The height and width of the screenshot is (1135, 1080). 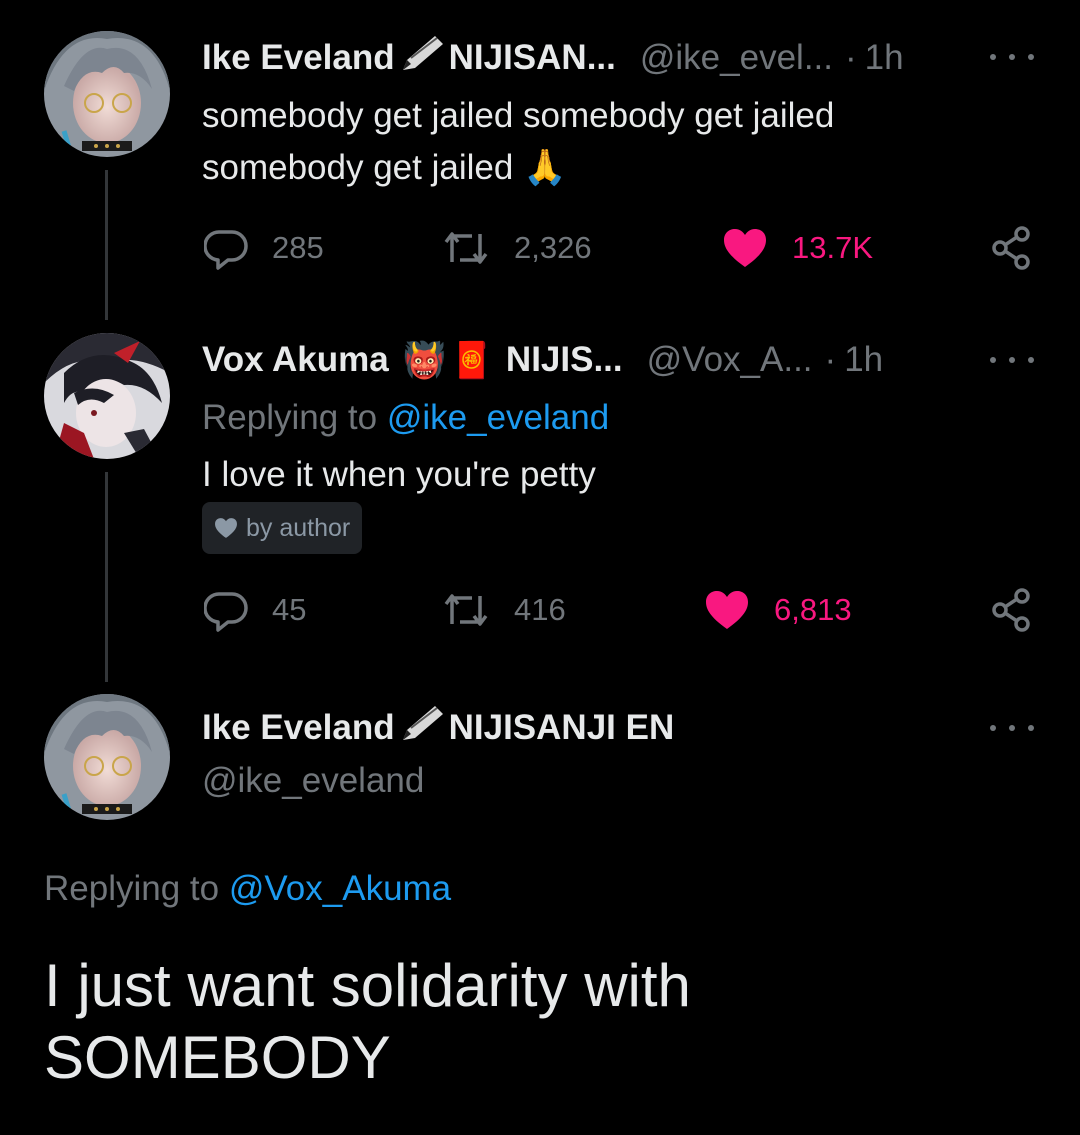 What do you see at coordinates (545, 167) in the screenshot?
I see `pray-emoji: 🙏` at bounding box center [545, 167].